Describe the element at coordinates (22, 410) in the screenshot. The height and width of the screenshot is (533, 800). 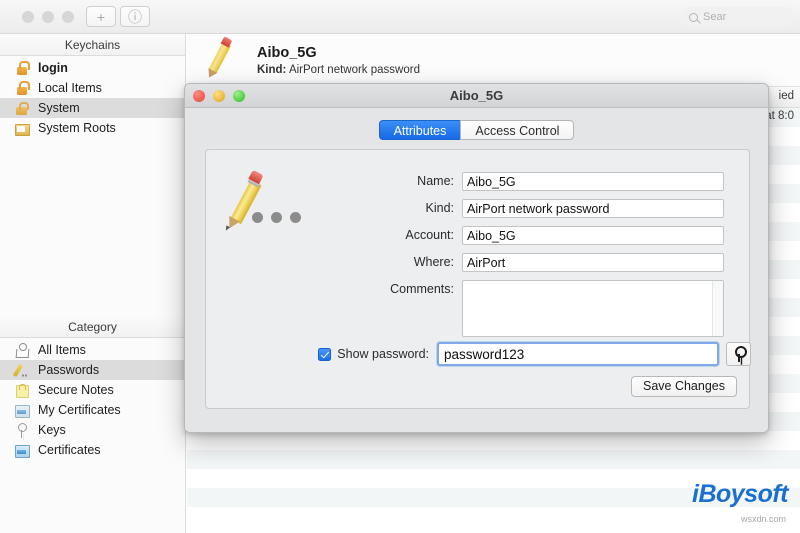
I see `certificate-icon` at that location.